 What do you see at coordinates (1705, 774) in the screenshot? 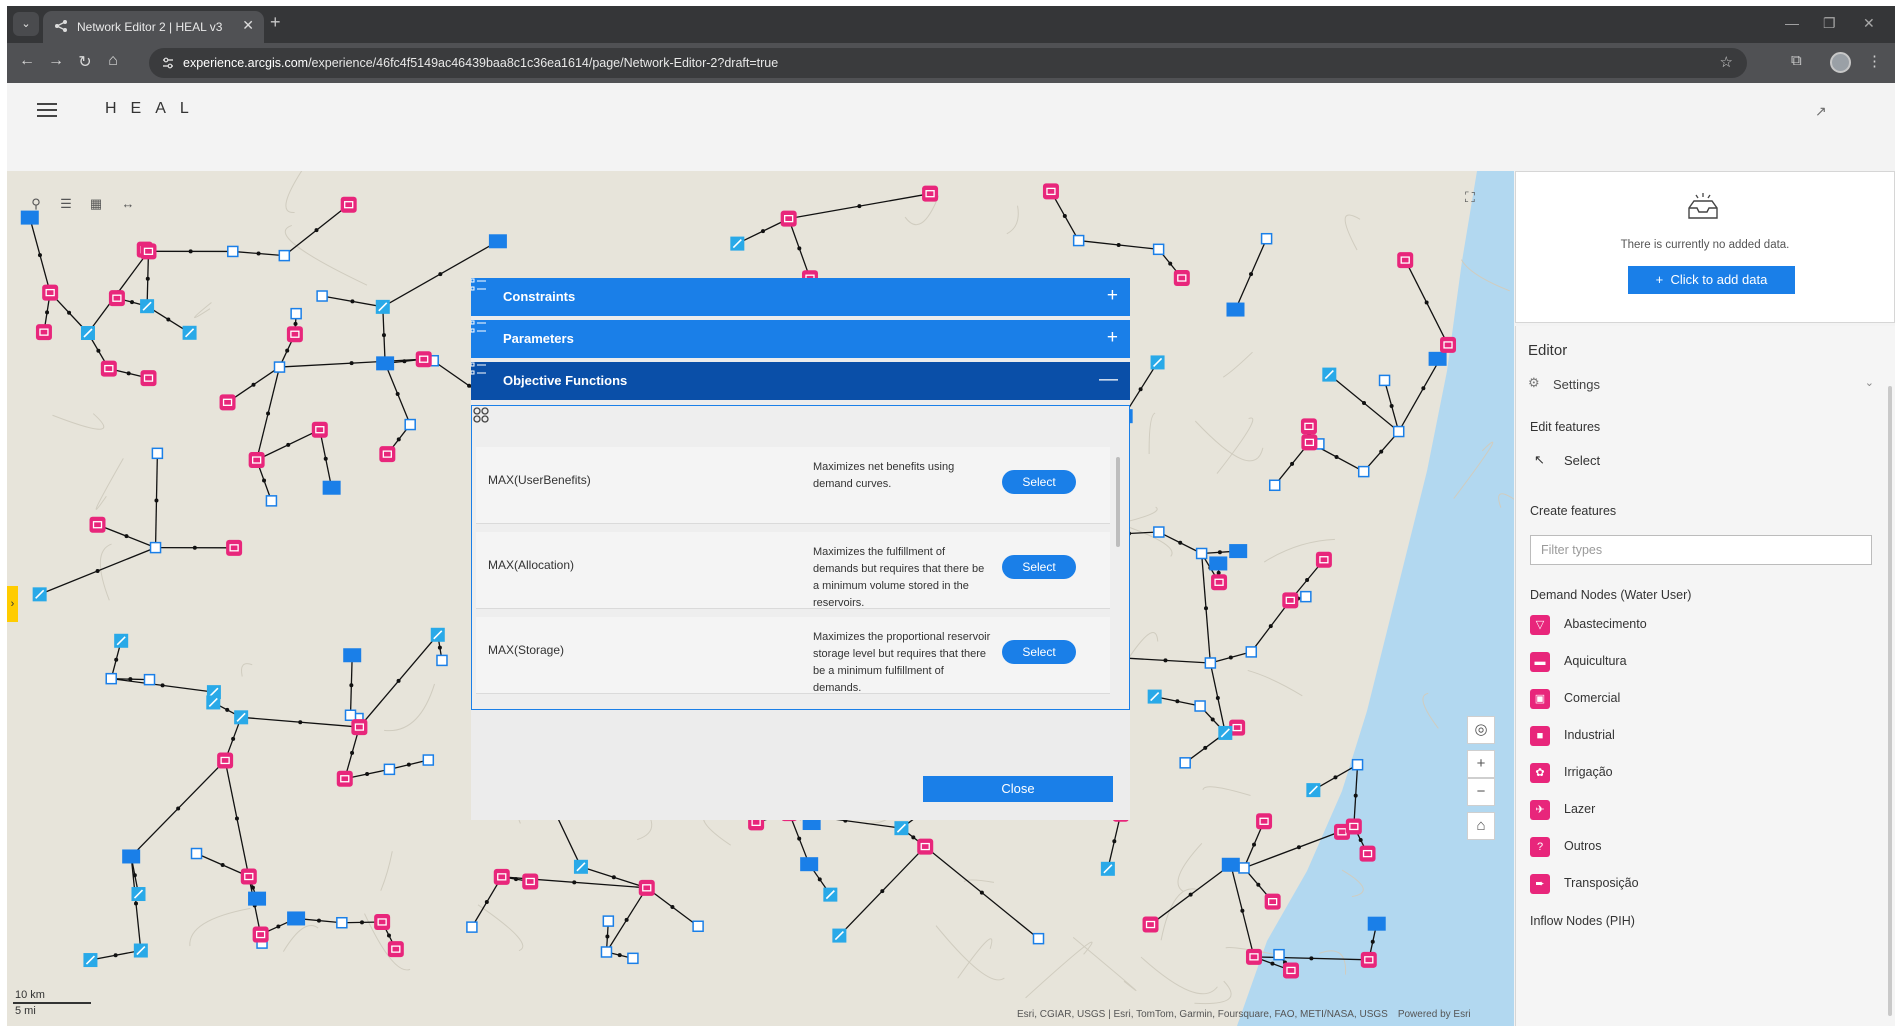
I see `demand-type-item: ✿ Irrigação` at bounding box center [1705, 774].